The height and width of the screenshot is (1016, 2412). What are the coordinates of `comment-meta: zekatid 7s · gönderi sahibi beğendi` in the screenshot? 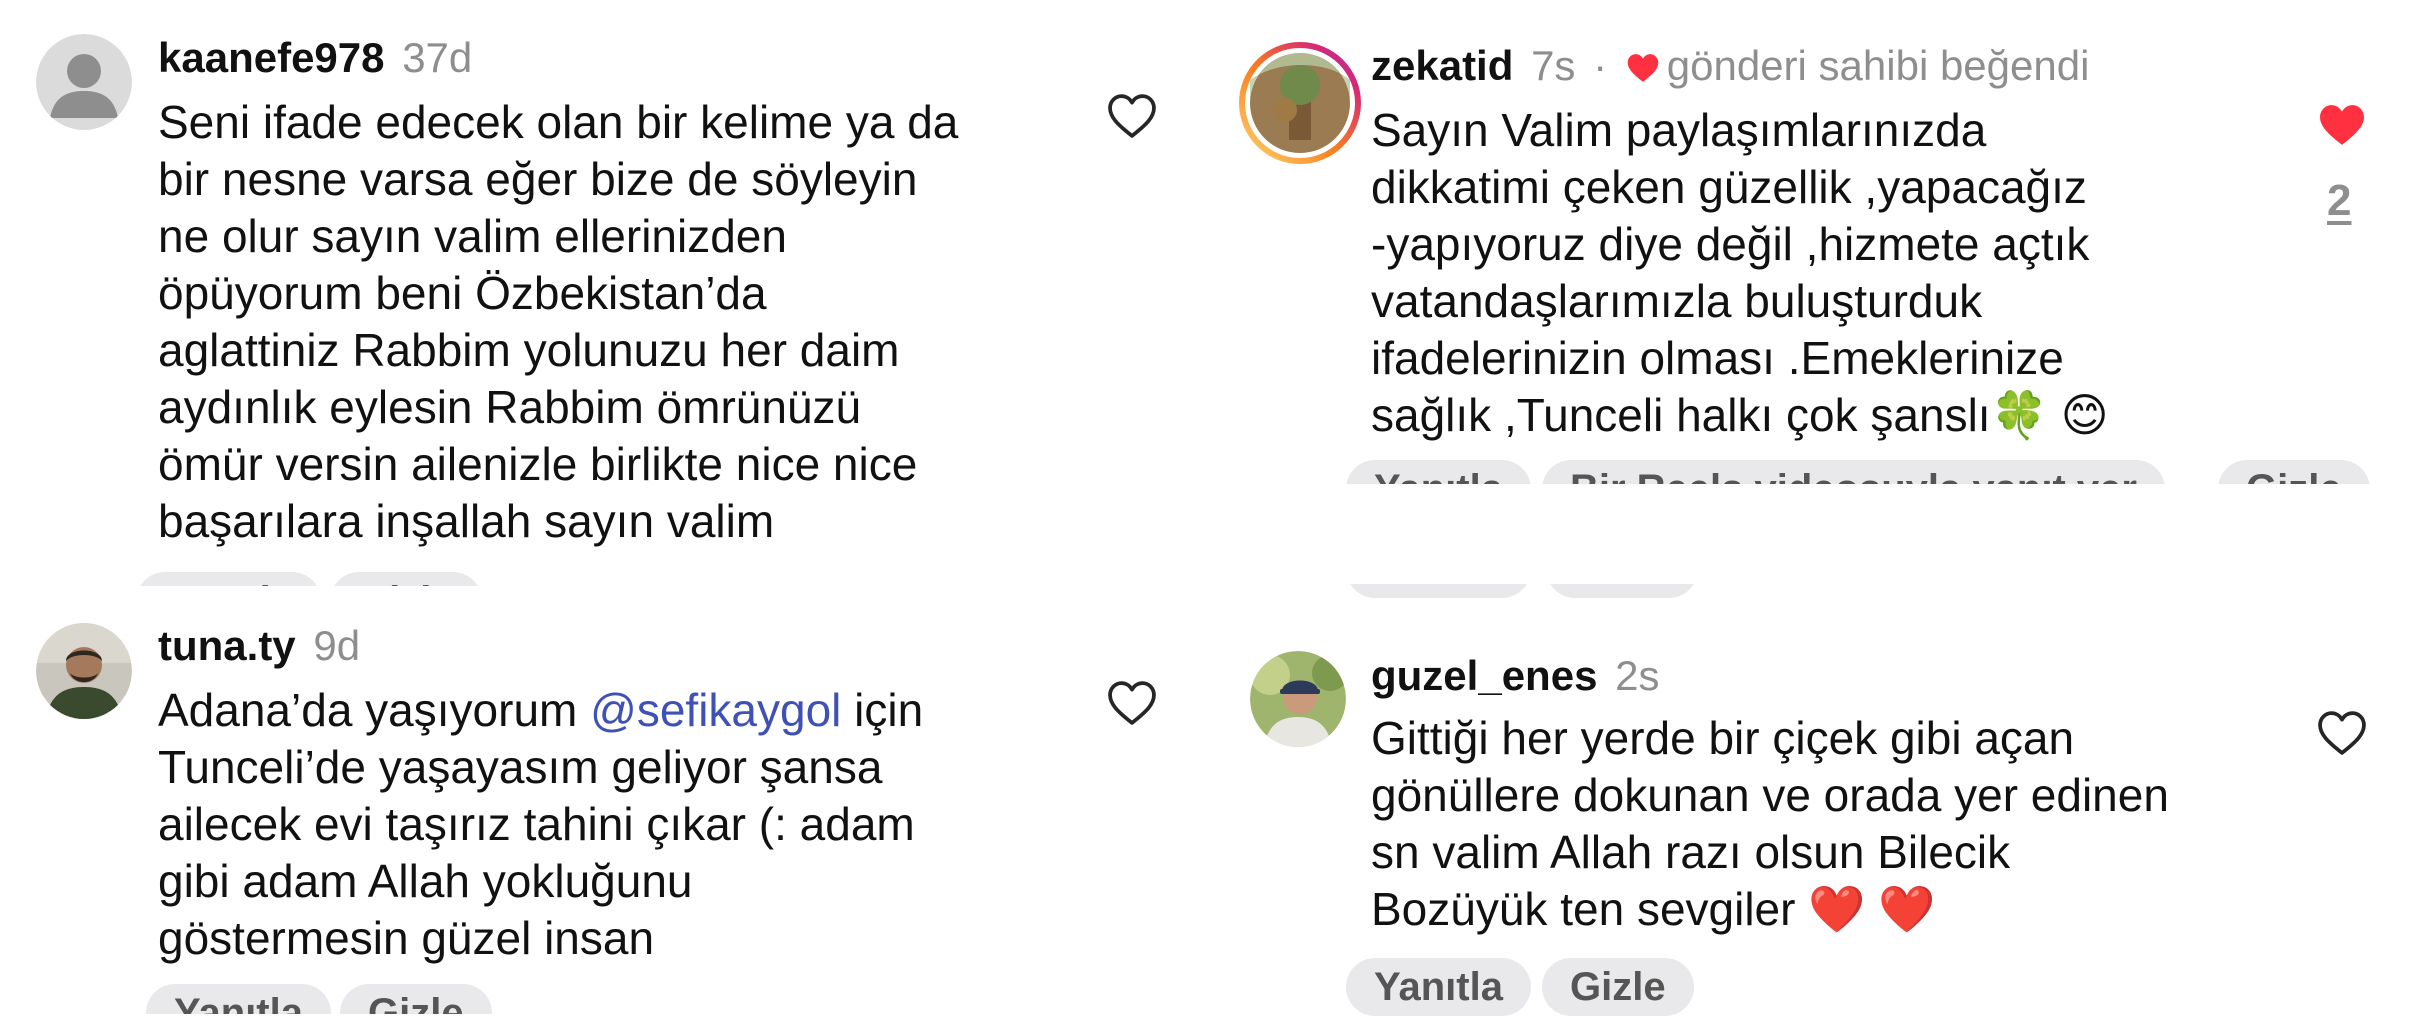 It's located at (1730, 66).